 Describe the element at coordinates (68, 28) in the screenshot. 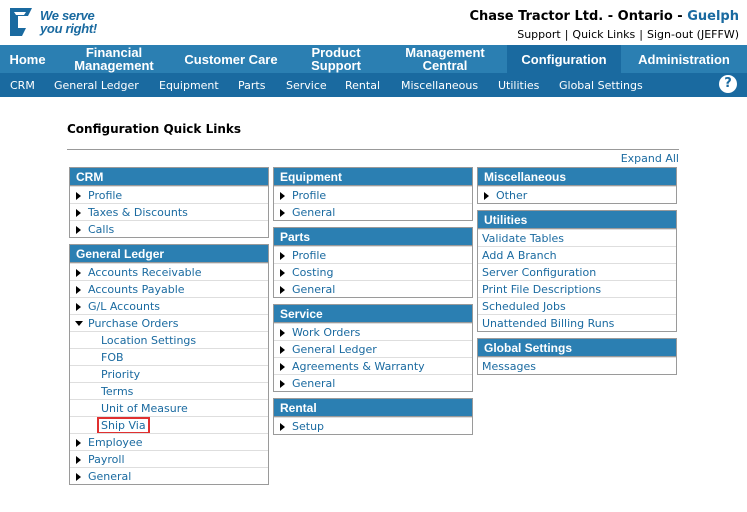

I see `logo-line-2: you right!` at that location.